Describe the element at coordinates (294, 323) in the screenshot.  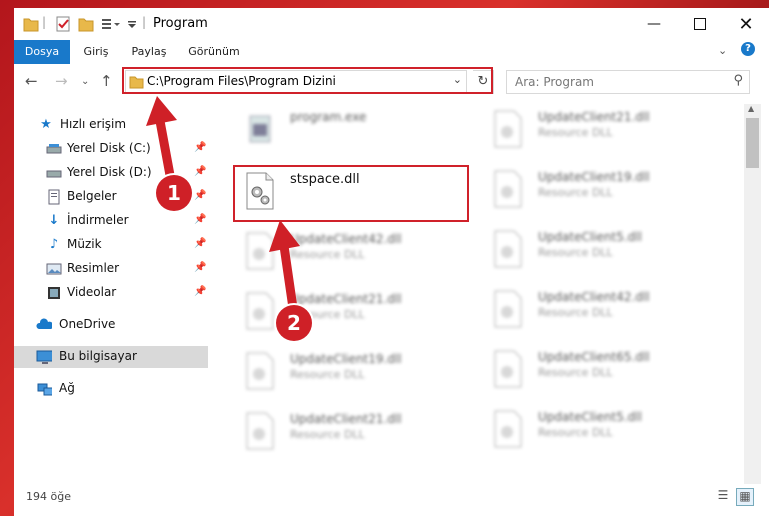
I see `step-badge-2: 2` at that location.